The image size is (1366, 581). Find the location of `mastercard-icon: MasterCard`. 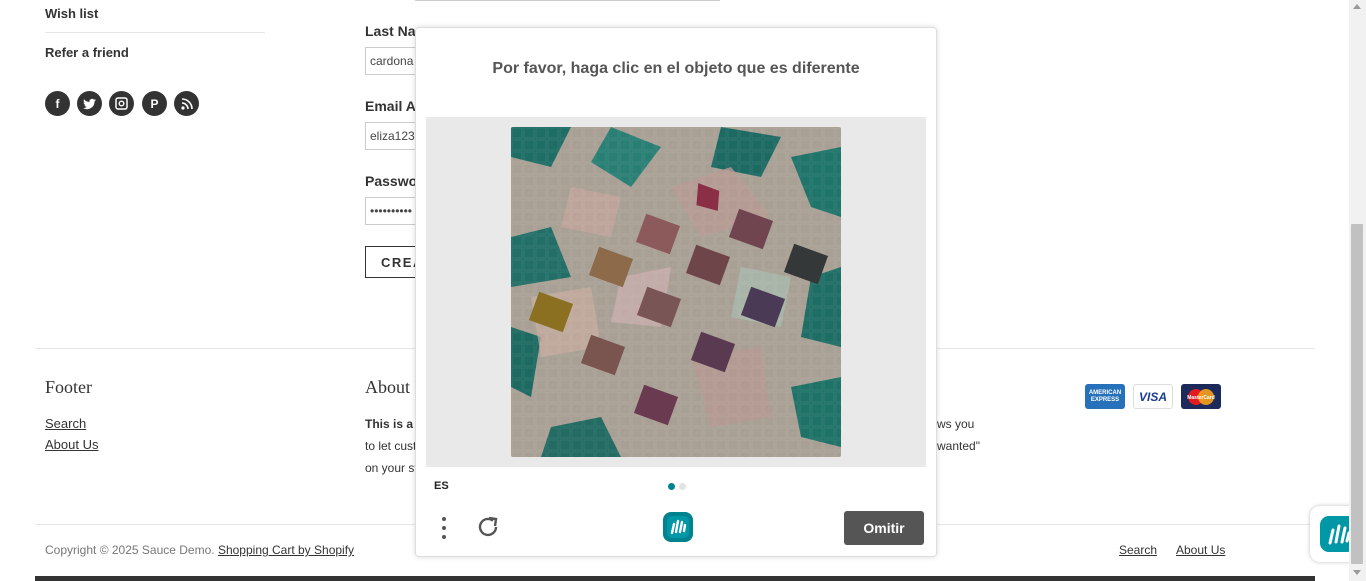

mastercard-icon: MasterCard is located at coordinates (1201, 396).